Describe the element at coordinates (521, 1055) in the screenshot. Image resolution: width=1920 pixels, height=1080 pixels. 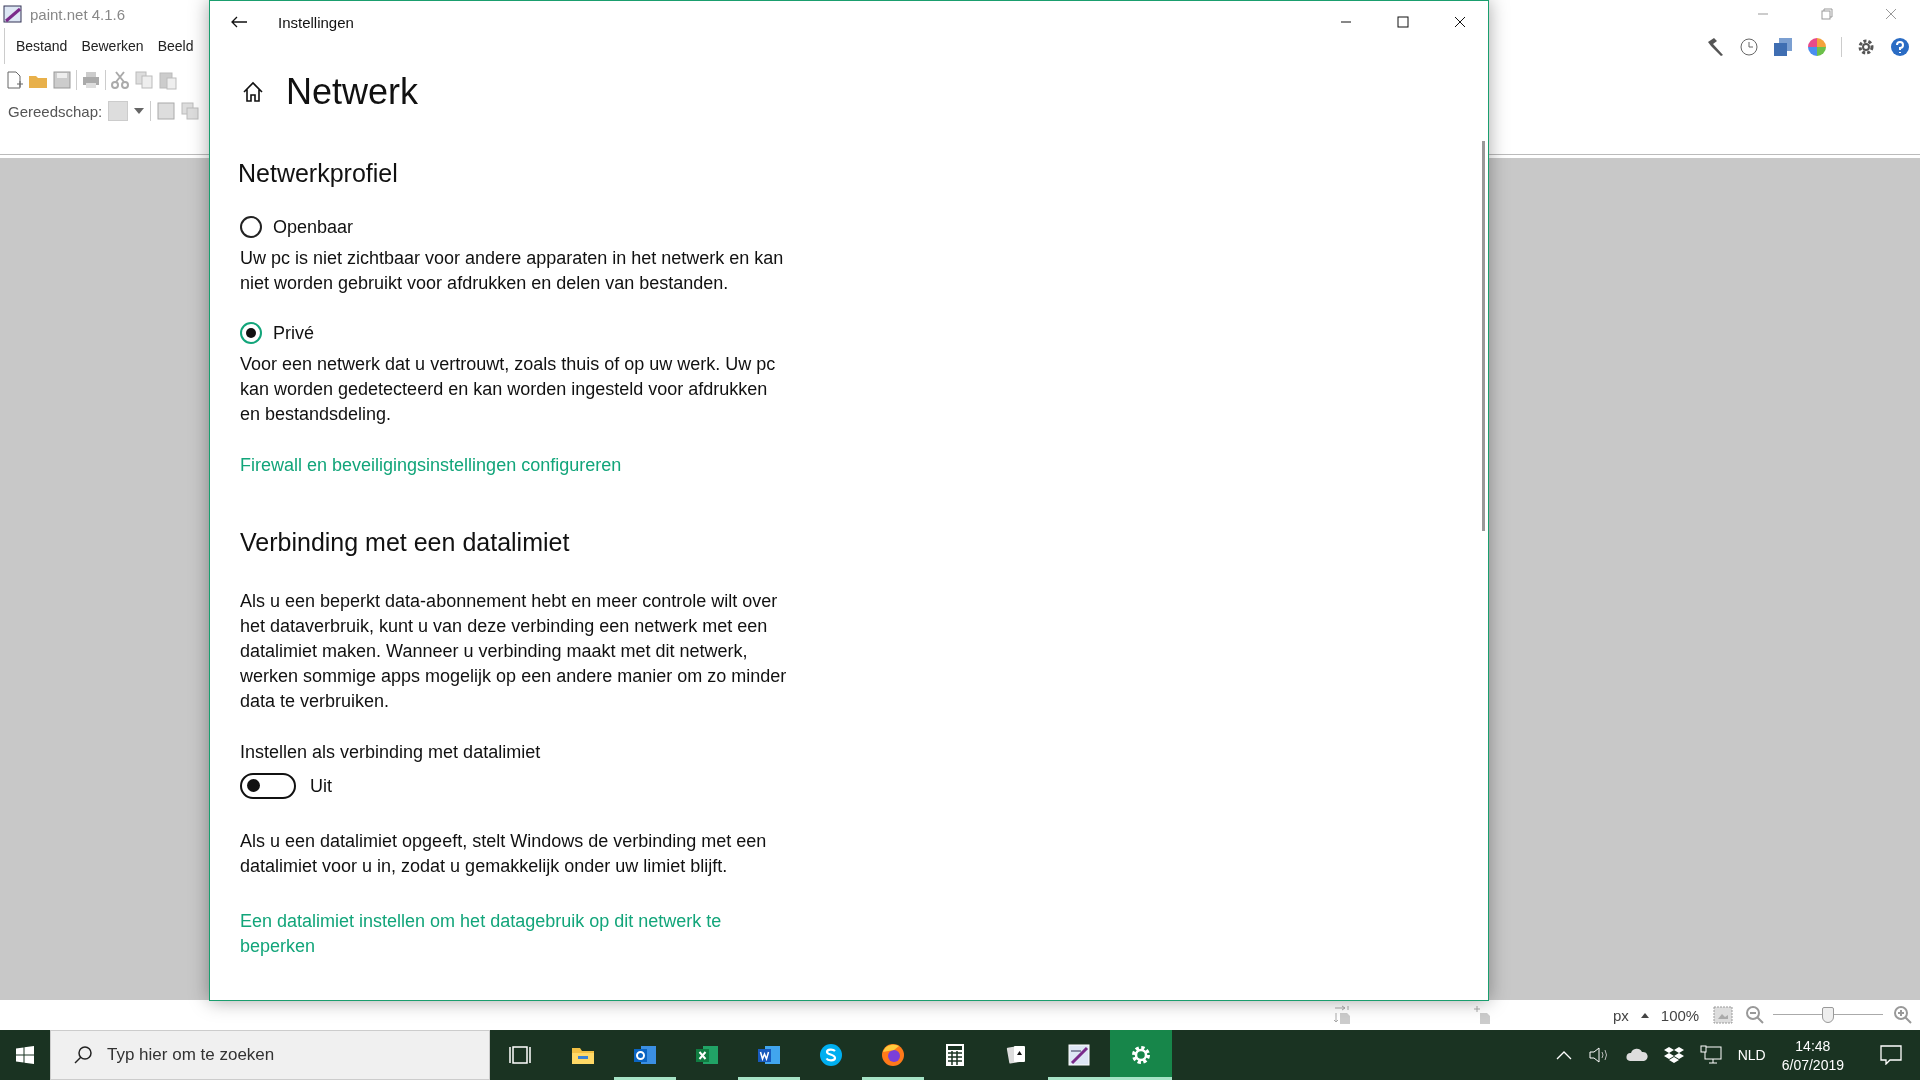
I see `task-view-icon` at that location.